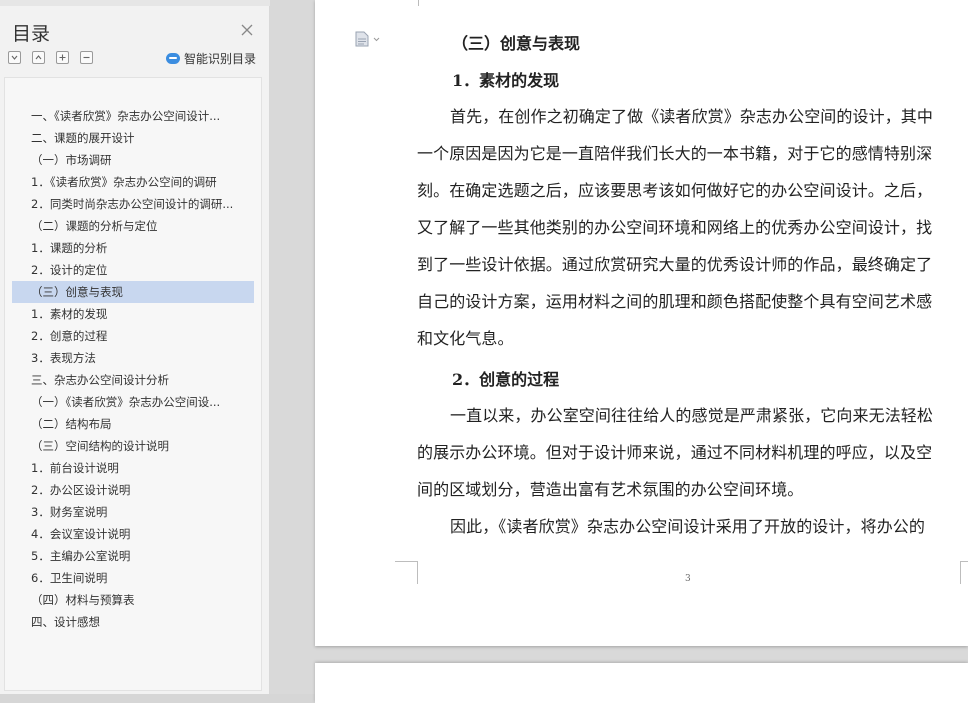 Image resolution: width=968 pixels, height=703 pixels. What do you see at coordinates (14, 57) in the screenshot?
I see `collapse-all-icon` at bounding box center [14, 57].